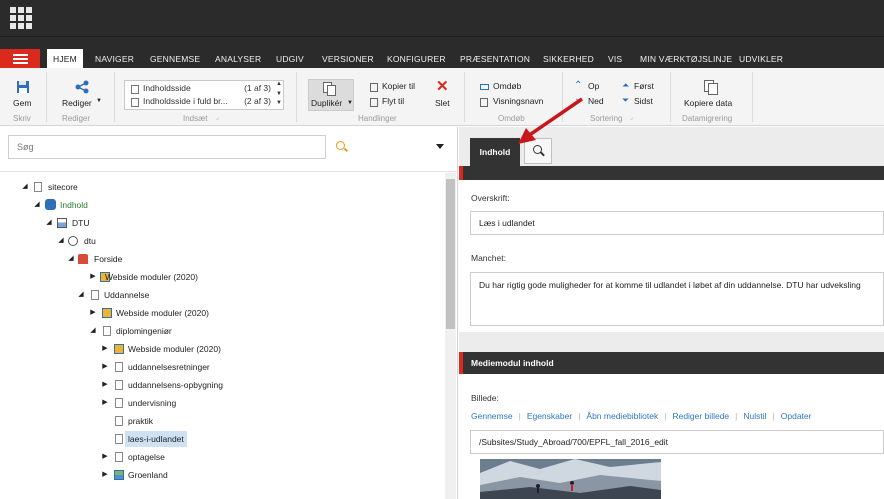  I want to click on group-label-edit: Rediger, so click(76, 118).